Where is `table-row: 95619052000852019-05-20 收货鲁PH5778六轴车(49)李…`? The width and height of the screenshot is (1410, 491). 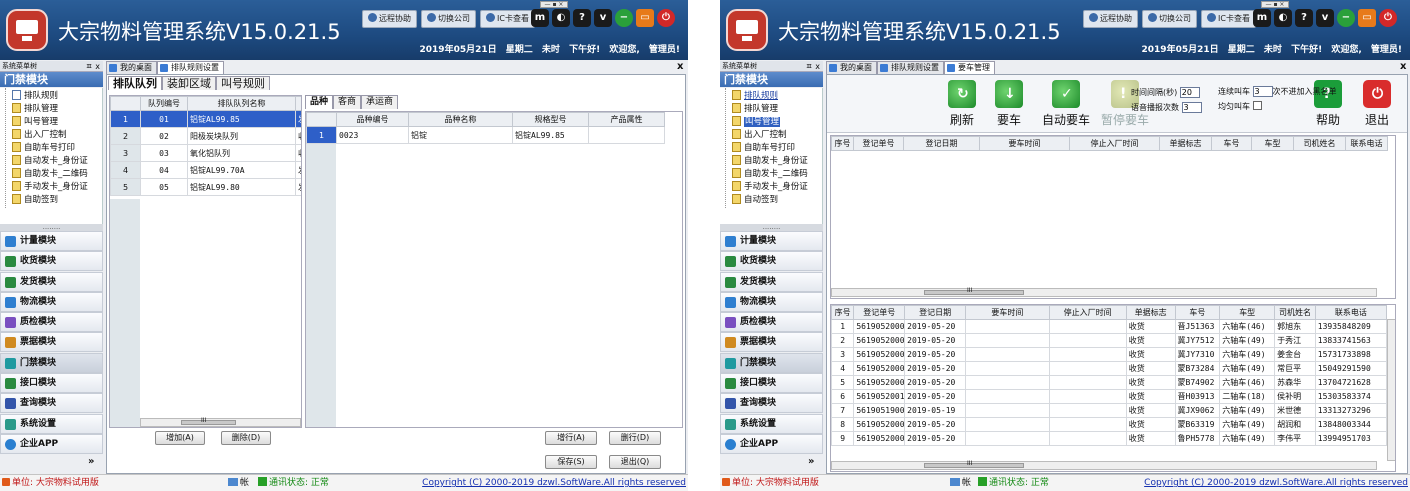
table-row: 95619052000852019-05-20 收货鲁PH5778六轴车(49)李… is located at coordinates (1109, 438).